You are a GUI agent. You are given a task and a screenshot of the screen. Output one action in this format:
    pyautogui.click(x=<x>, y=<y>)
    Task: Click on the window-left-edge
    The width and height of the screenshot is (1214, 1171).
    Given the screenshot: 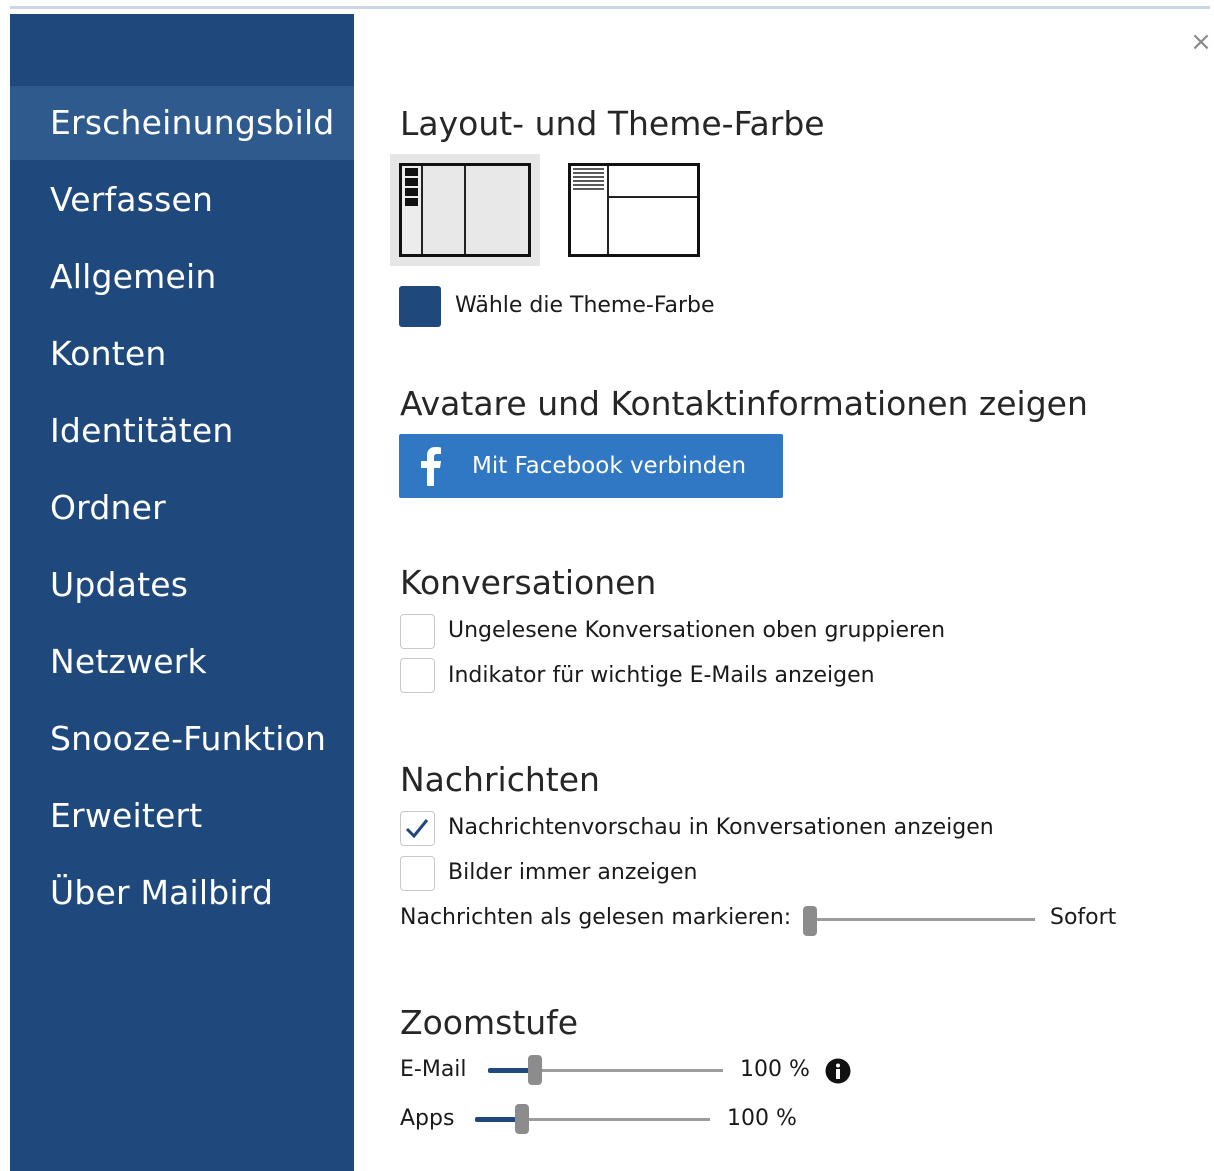 What is the action you would take?
    pyautogui.click(x=5, y=585)
    